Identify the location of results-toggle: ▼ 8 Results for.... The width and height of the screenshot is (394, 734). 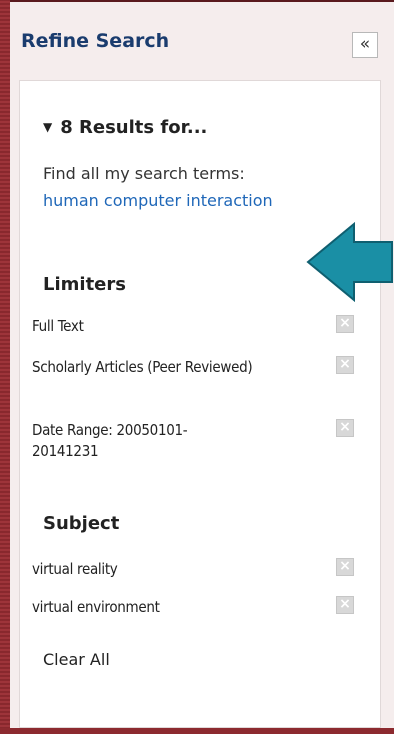
(125, 127).